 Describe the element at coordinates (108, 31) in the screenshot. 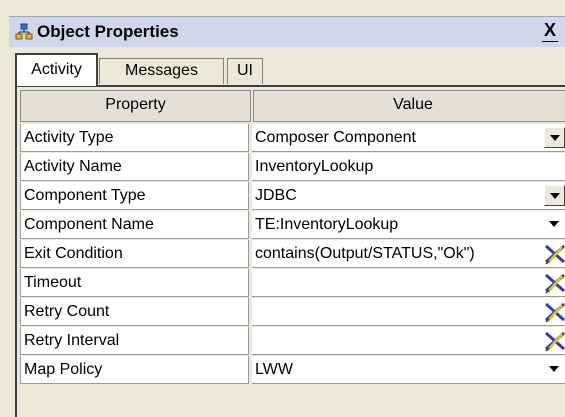

I see `window-title: Object Properties` at that location.